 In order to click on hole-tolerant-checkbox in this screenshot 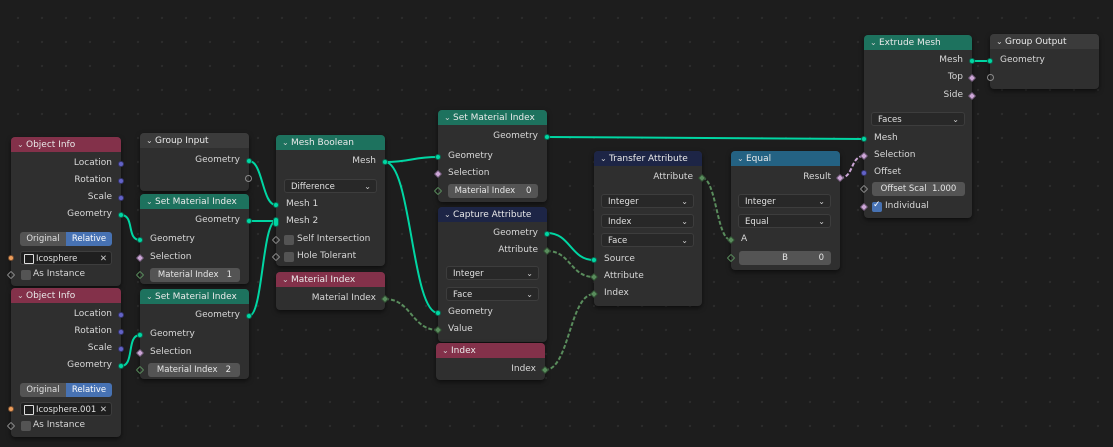, I will do `click(289, 257)`.